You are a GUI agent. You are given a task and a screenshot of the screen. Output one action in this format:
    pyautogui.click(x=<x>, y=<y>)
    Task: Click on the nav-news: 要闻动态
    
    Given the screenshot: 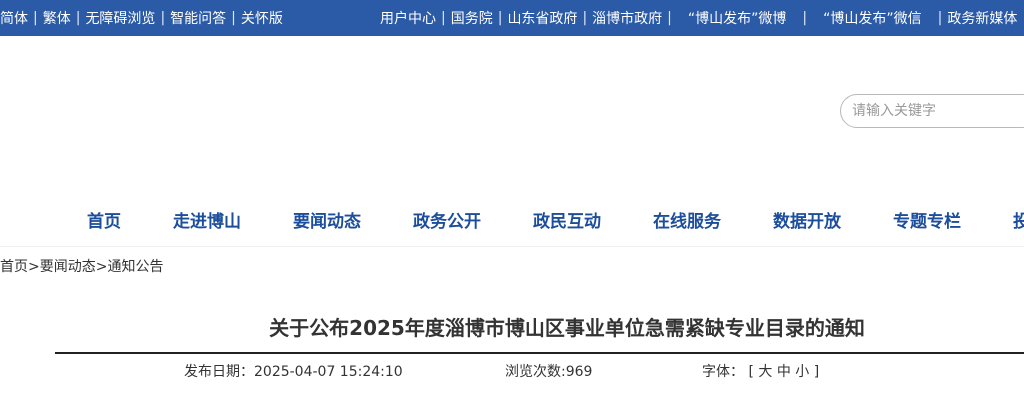 What is the action you would take?
    pyautogui.click(x=327, y=219)
    